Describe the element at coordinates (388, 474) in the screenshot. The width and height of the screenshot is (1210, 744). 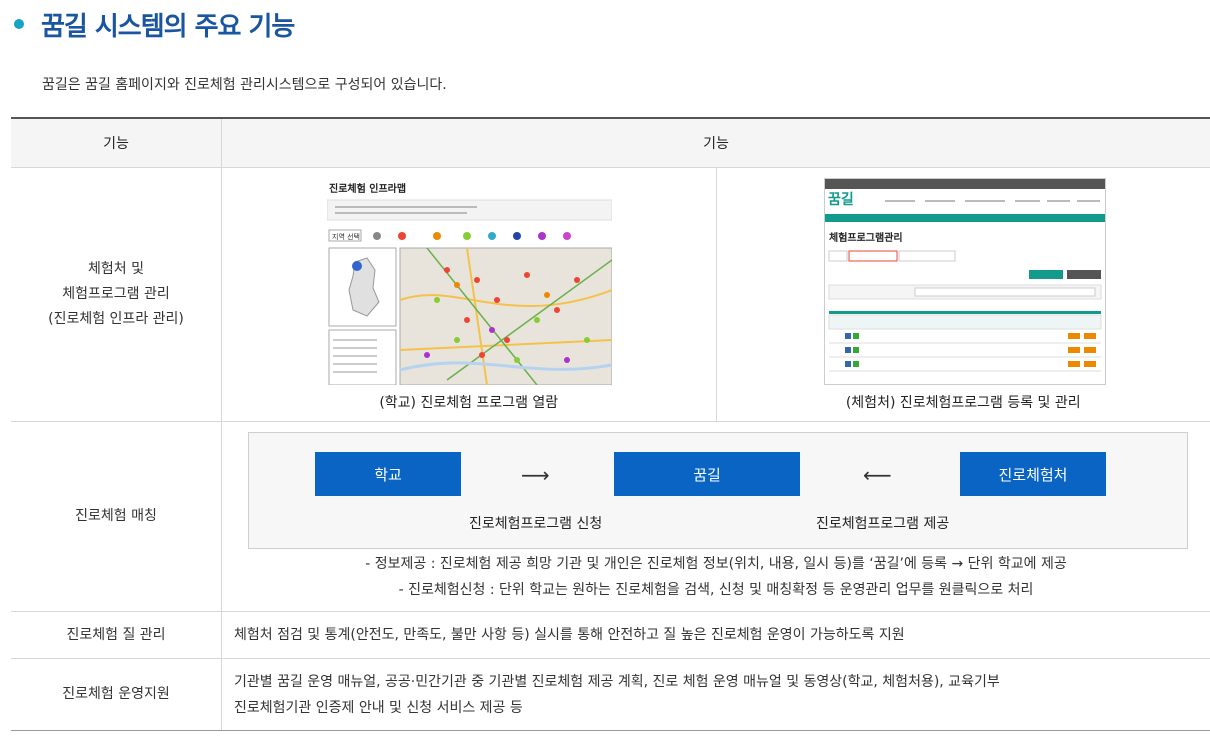
I see `school-box: 학교` at that location.